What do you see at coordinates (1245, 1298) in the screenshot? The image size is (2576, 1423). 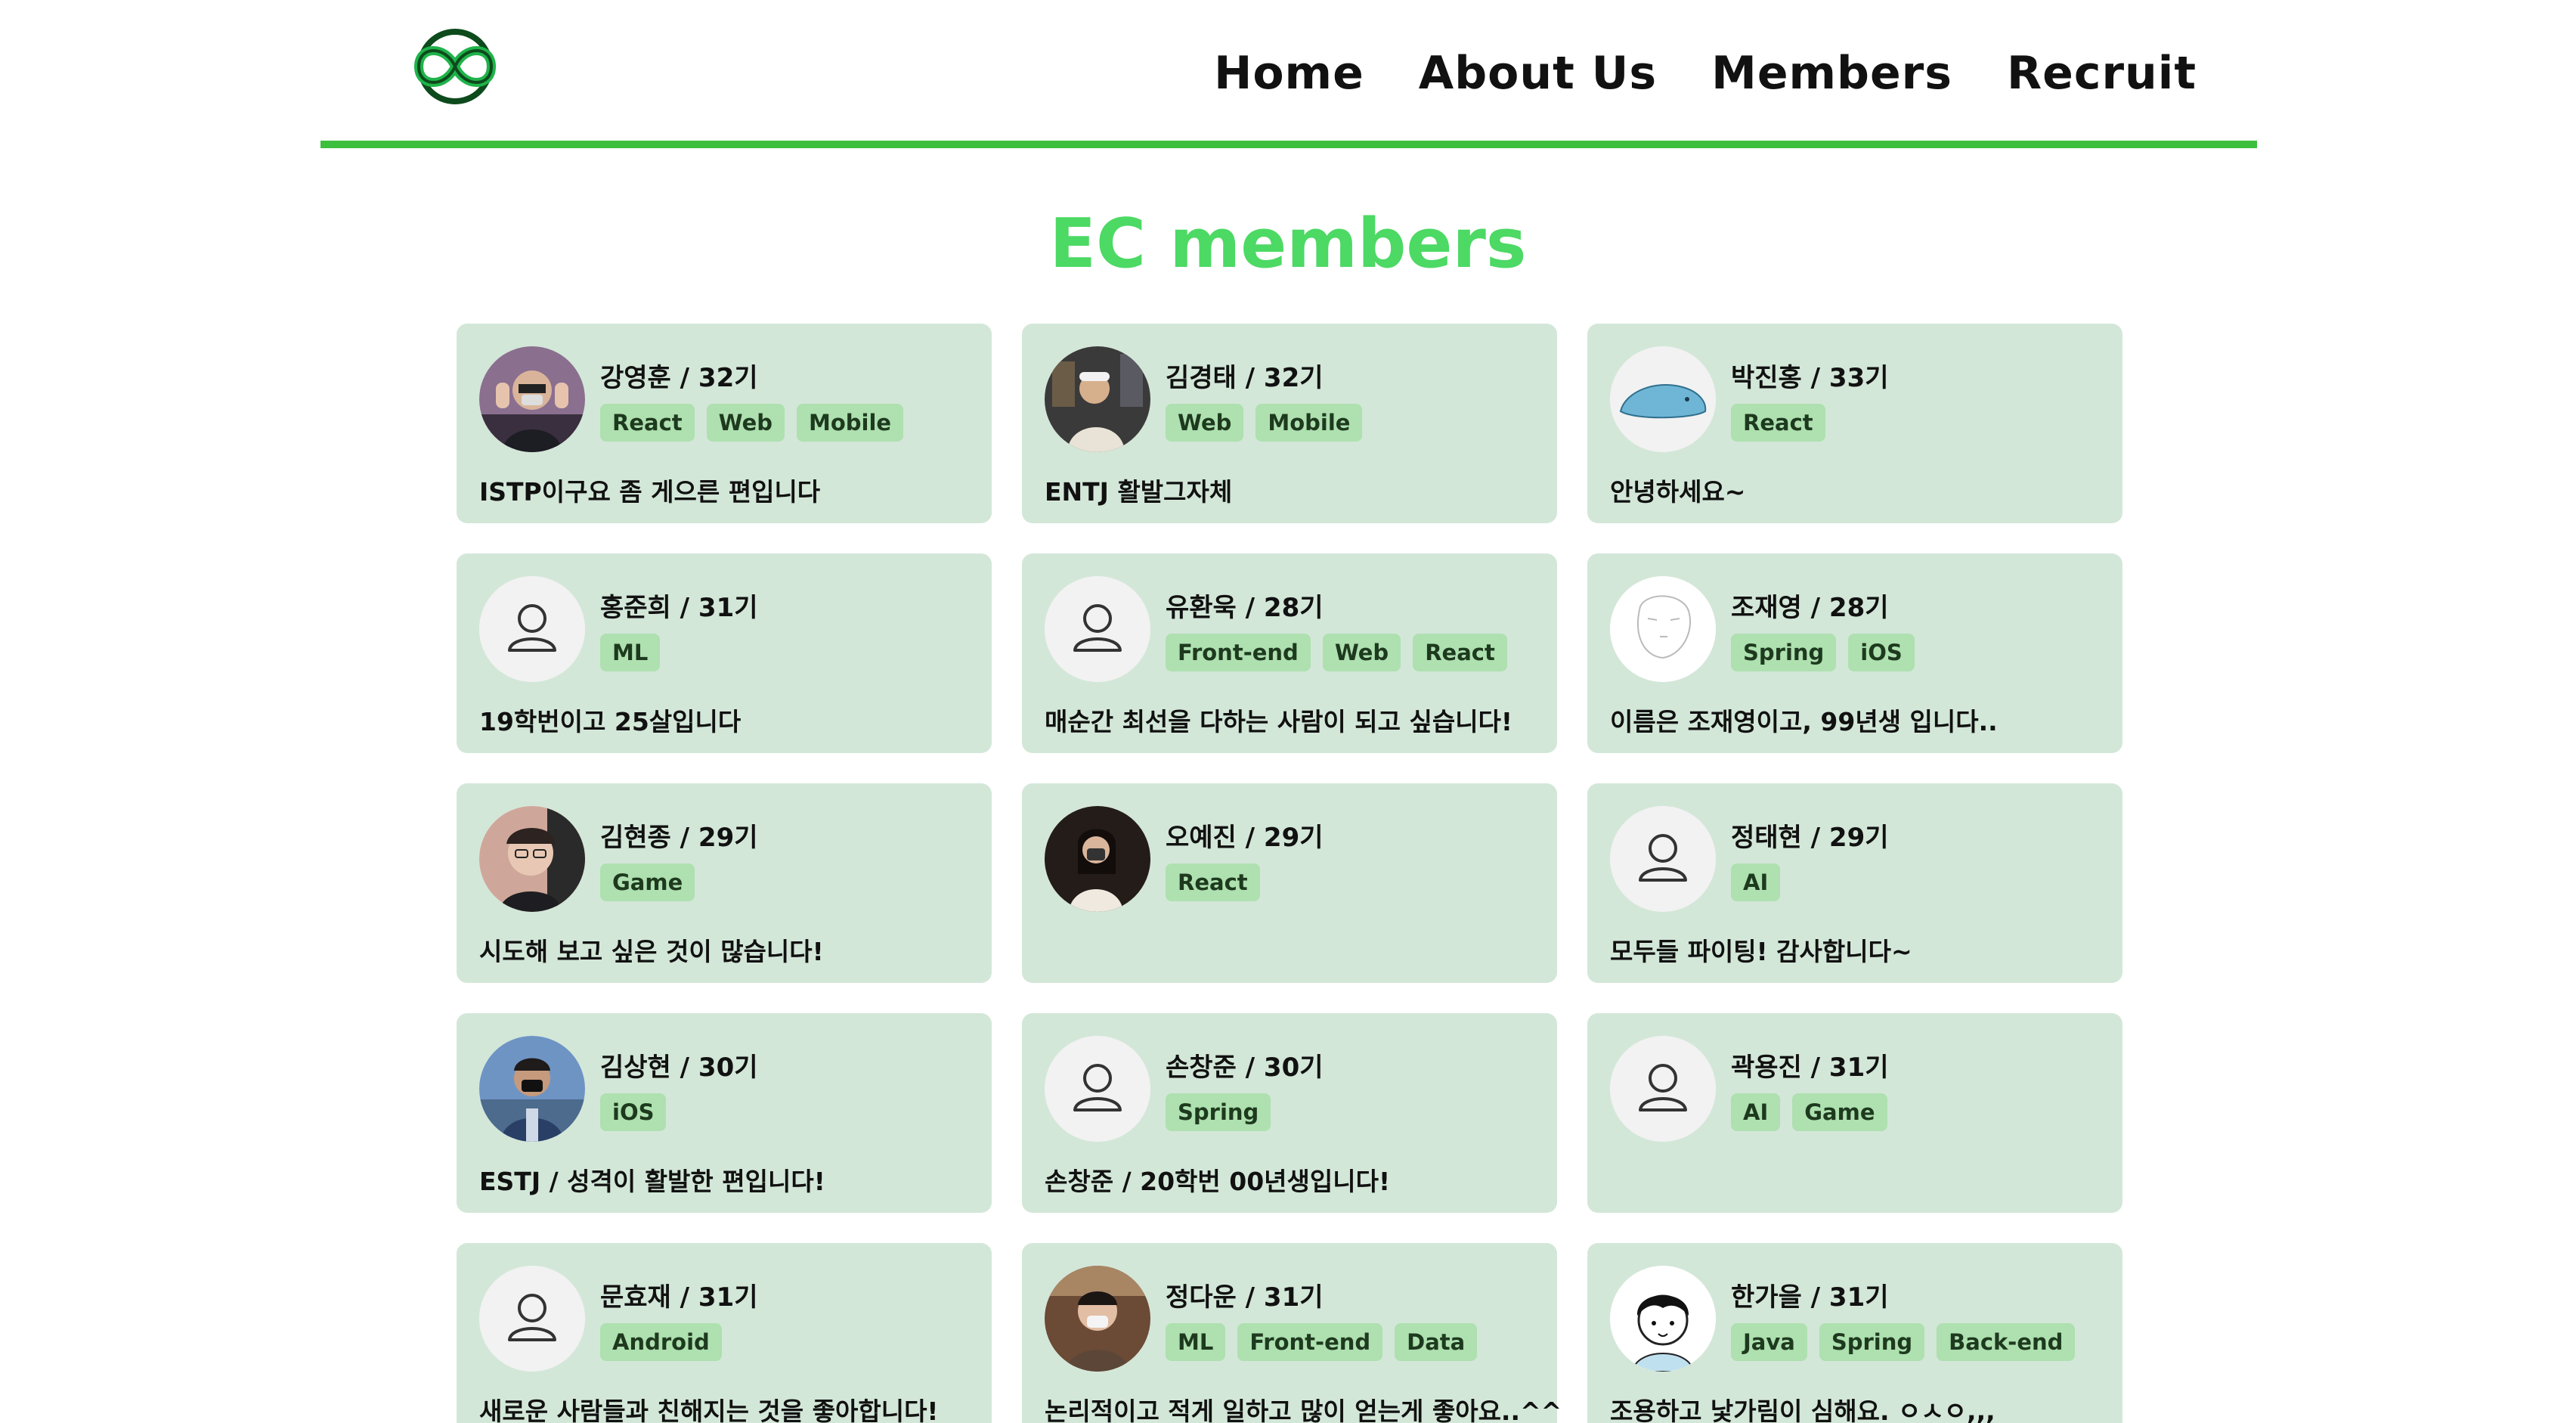 I see `member-name: 정다운 / 31기` at bounding box center [1245, 1298].